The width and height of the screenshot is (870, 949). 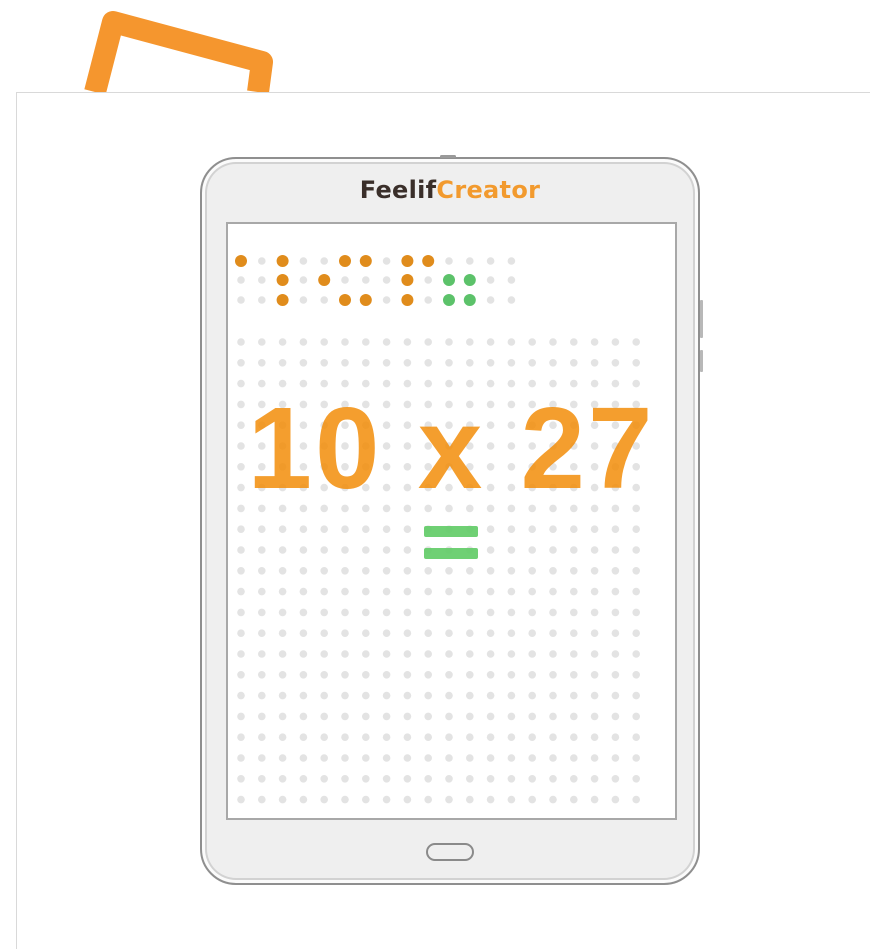 I want to click on brand-logo-part1: Feelif, so click(x=398, y=190).